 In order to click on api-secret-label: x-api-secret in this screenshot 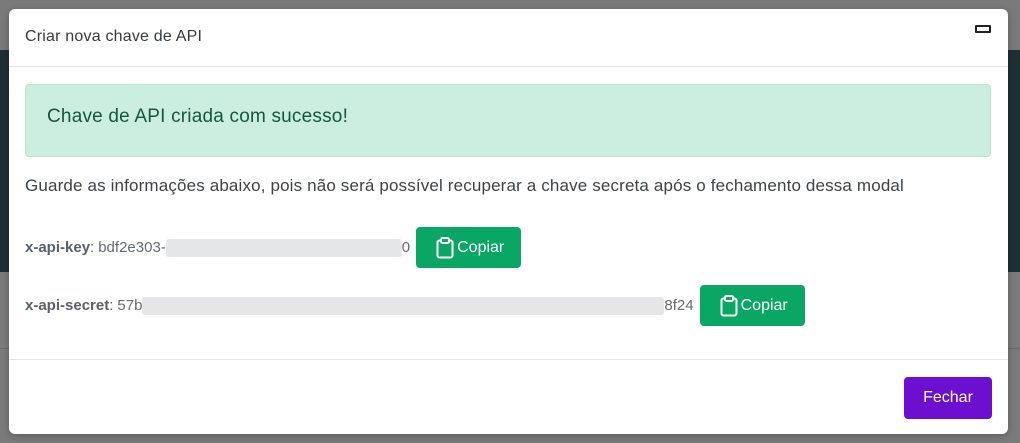, I will do `click(67, 305)`.